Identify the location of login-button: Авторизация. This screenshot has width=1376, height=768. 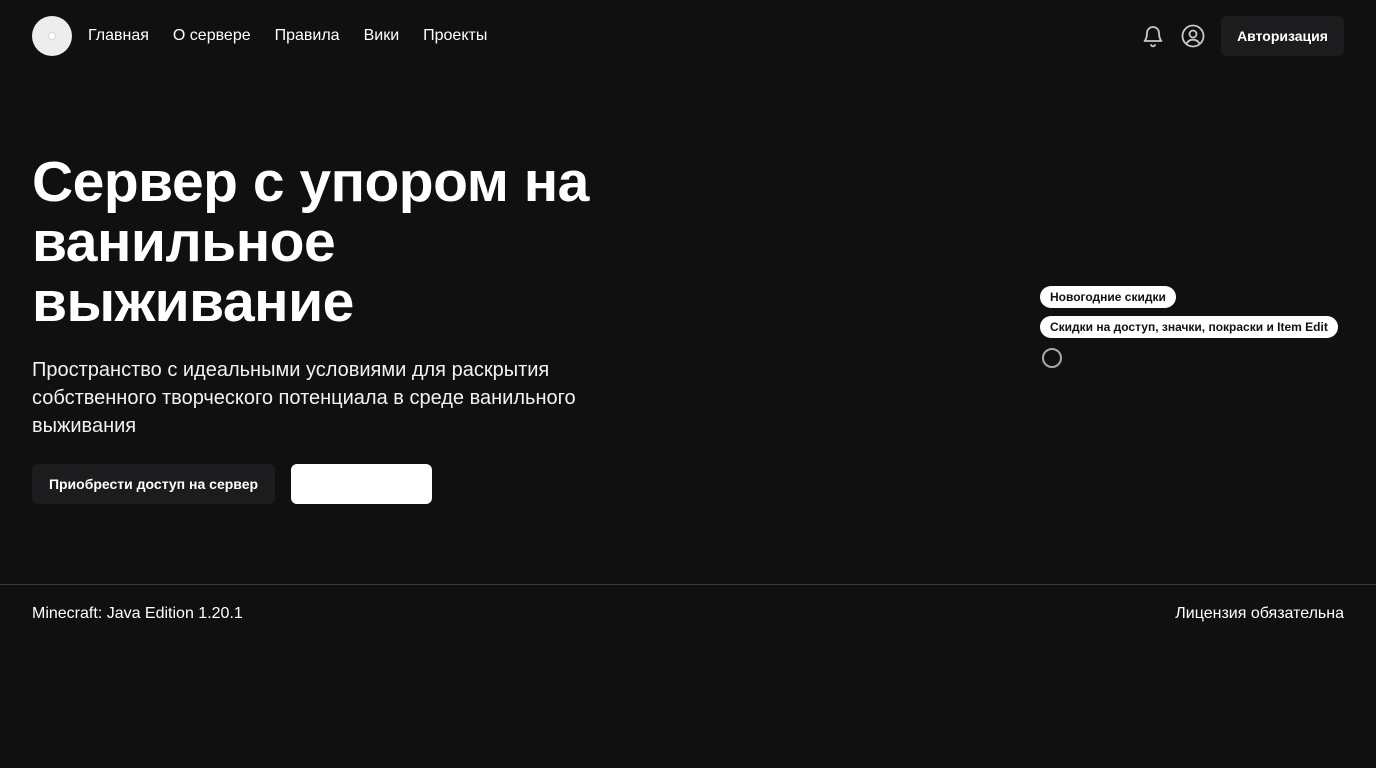
(1282, 36).